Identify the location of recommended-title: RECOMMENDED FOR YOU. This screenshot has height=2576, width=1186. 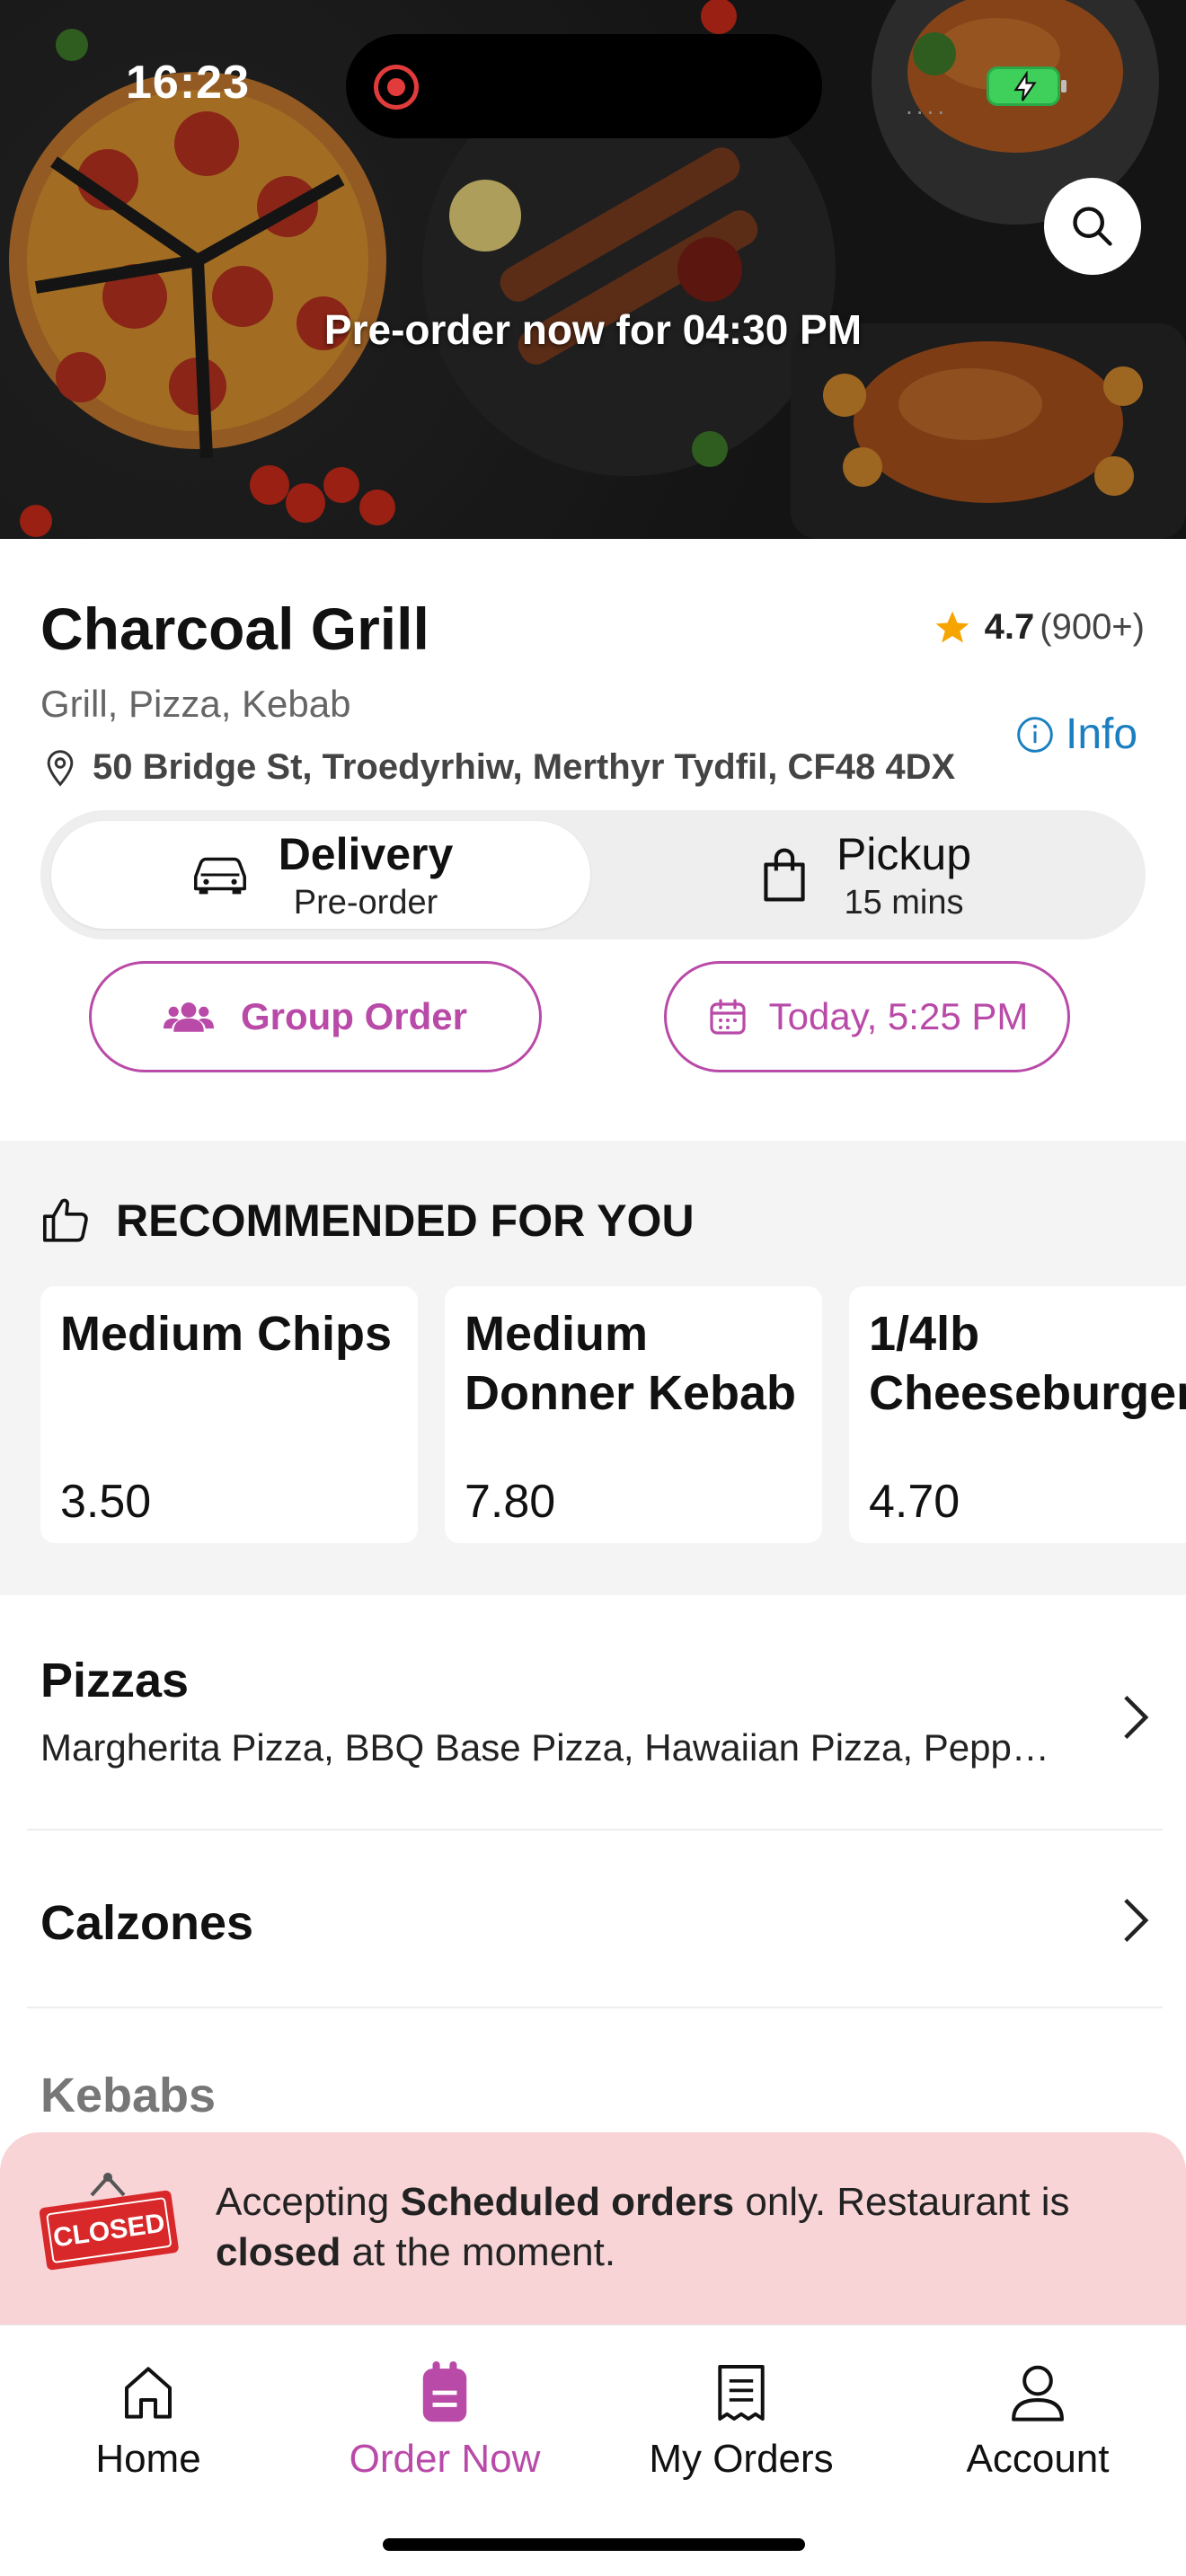
(405, 1220).